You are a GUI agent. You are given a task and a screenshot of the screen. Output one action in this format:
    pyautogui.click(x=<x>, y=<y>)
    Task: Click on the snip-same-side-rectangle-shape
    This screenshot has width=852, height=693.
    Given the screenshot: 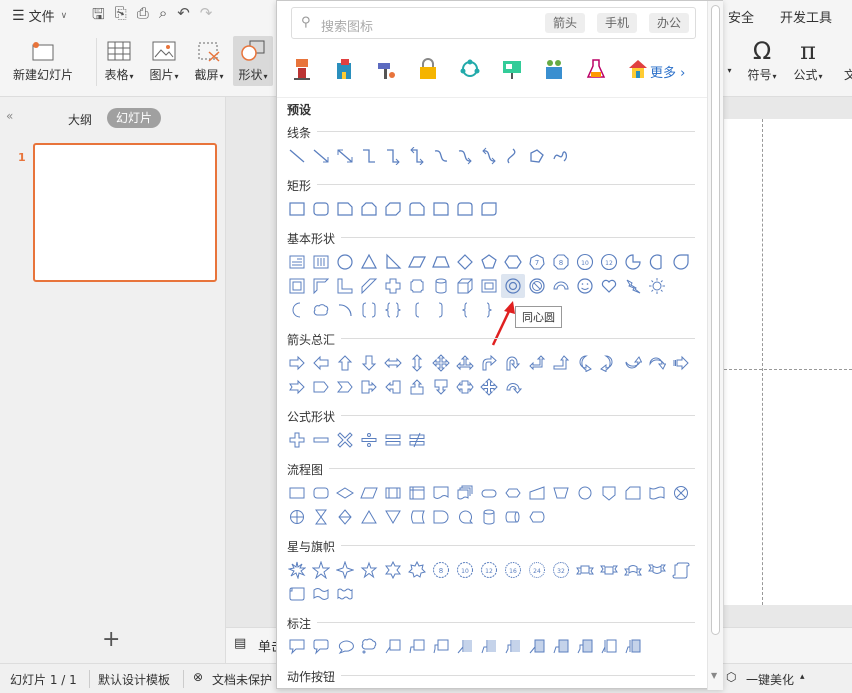 What is the action you would take?
    pyautogui.click(x=369, y=209)
    